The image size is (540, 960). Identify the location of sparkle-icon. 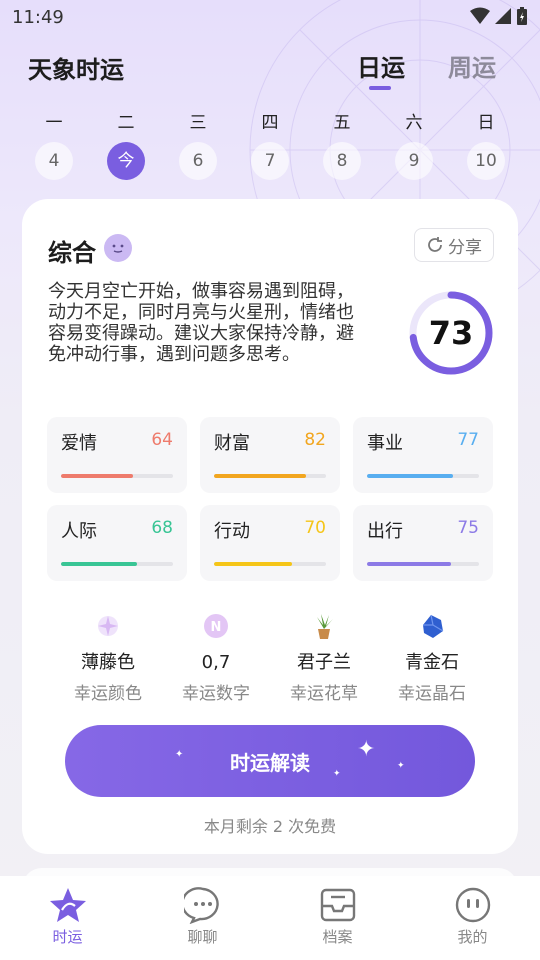
(108, 626).